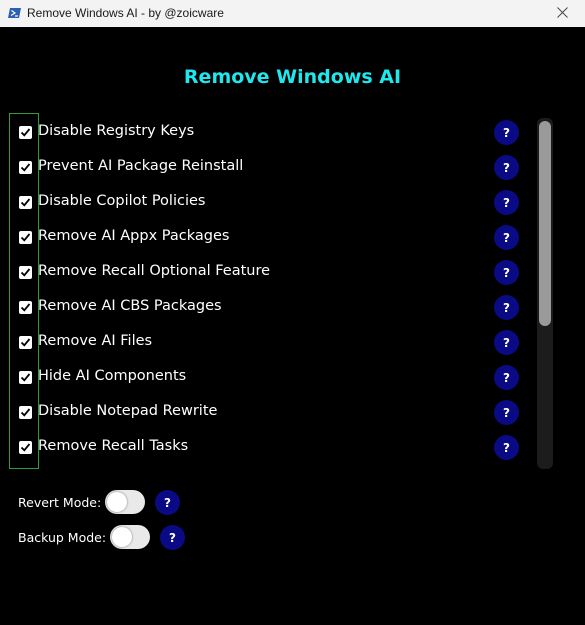 The image size is (585, 625). What do you see at coordinates (128, 411) in the screenshot?
I see `option-label: Disable Notepad Rewrite` at bounding box center [128, 411].